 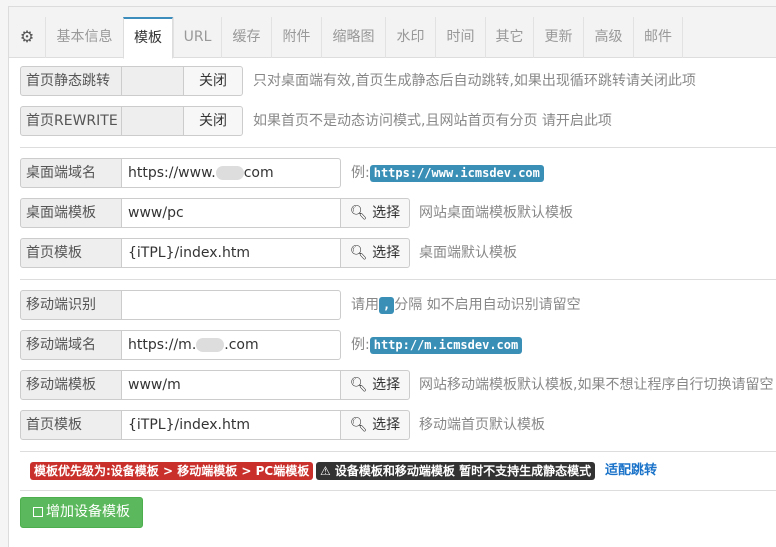 What do you see at coordinates (596, 385) in the screenshot?
I see `mobile-template-help: 网站移动端模板默认模板,如果不想让程序自行切换请留空` at bounding box center [596, 385].